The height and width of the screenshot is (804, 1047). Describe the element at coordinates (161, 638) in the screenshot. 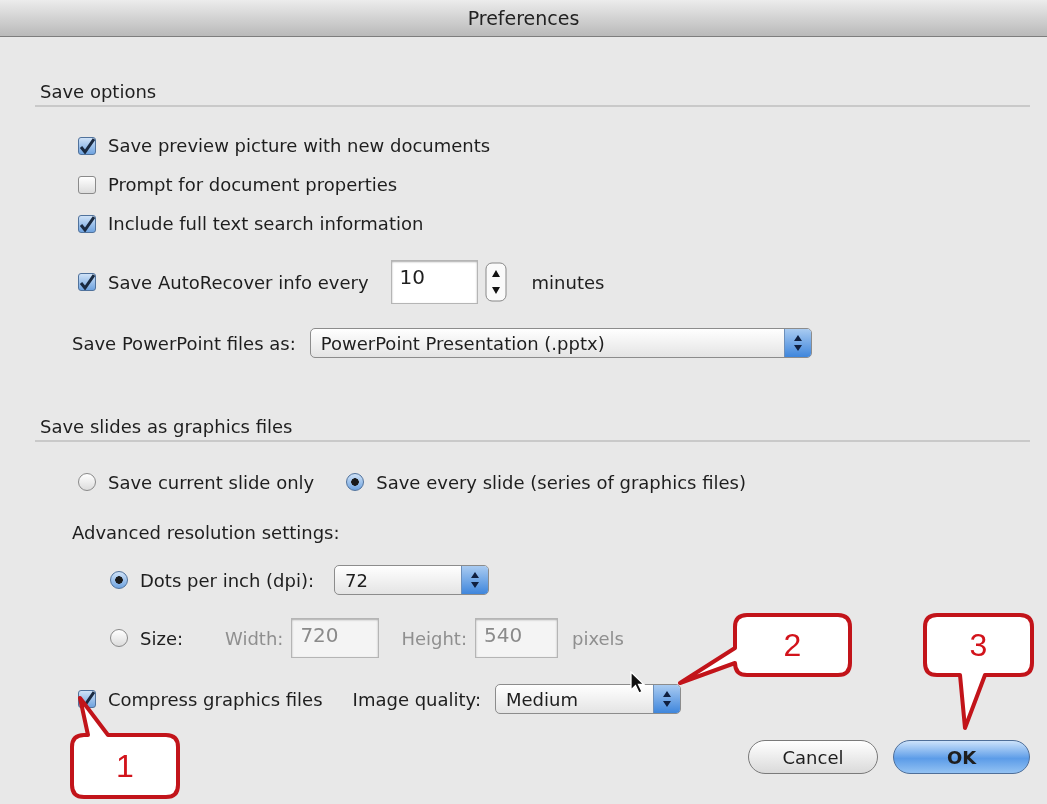

I see `radio-label: Size:` at that location.